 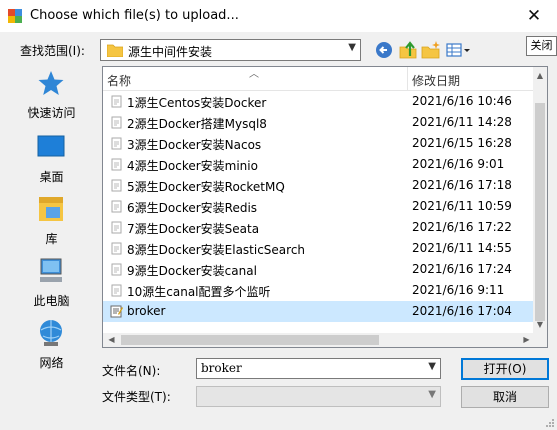 I want to click on place-label: 网络, so click(x=51, y=363).